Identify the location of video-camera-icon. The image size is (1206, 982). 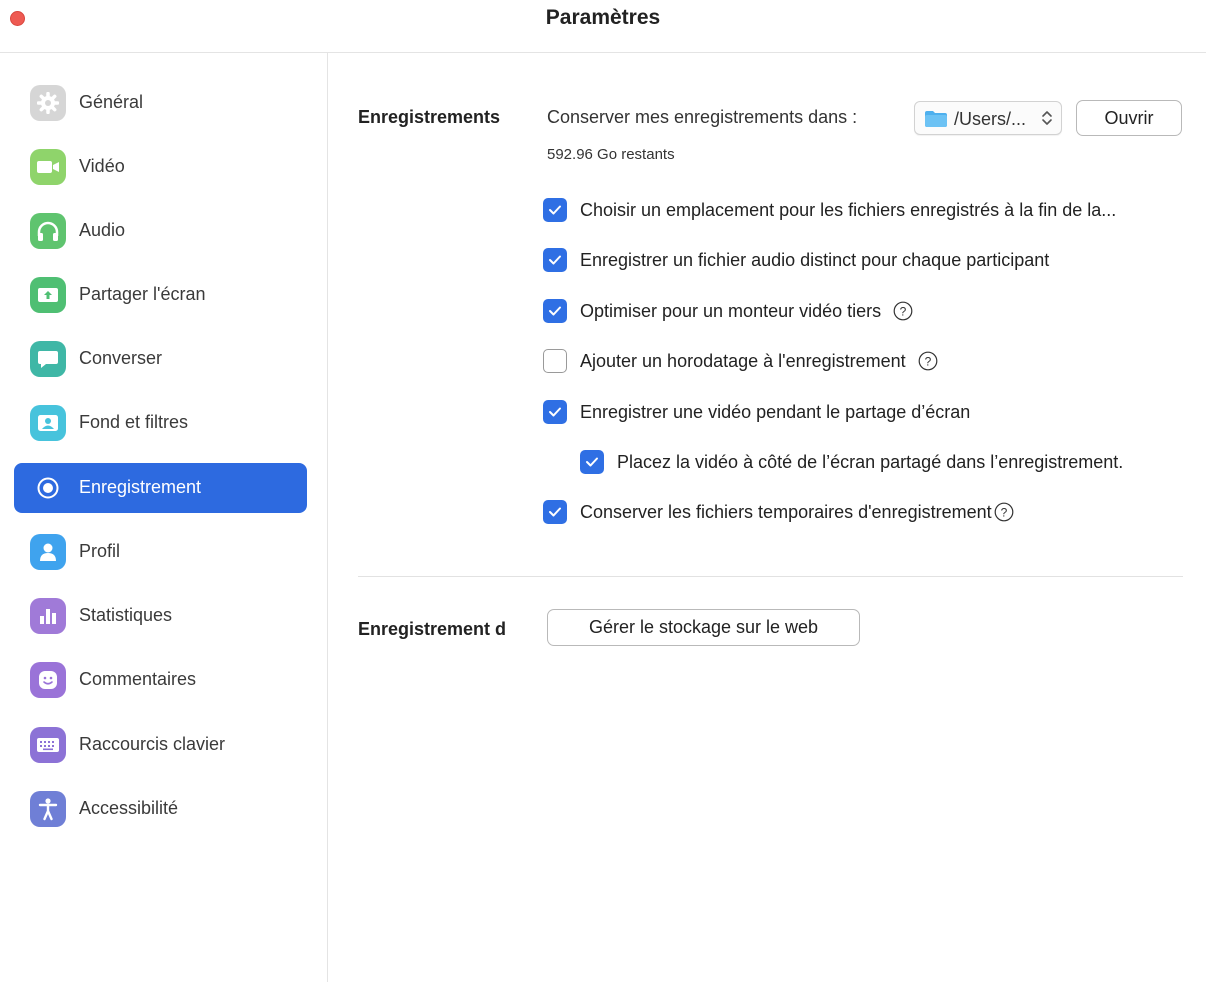
(48, 167).